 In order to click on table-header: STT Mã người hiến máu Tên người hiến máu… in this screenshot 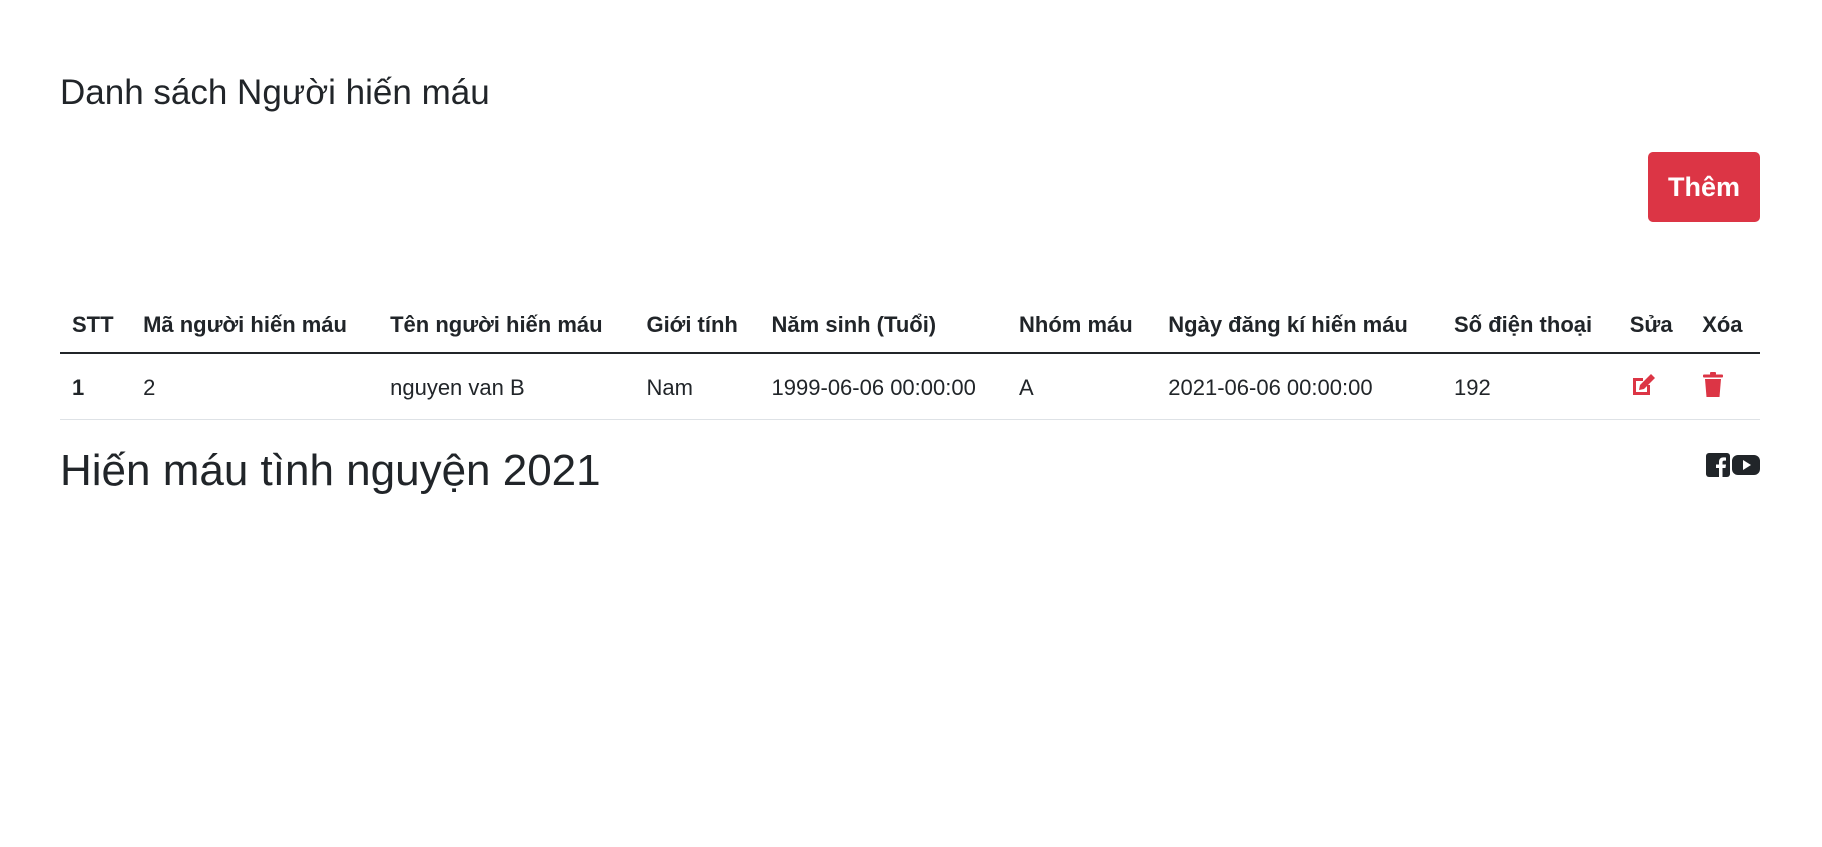, I will do `click(910, 327)`.